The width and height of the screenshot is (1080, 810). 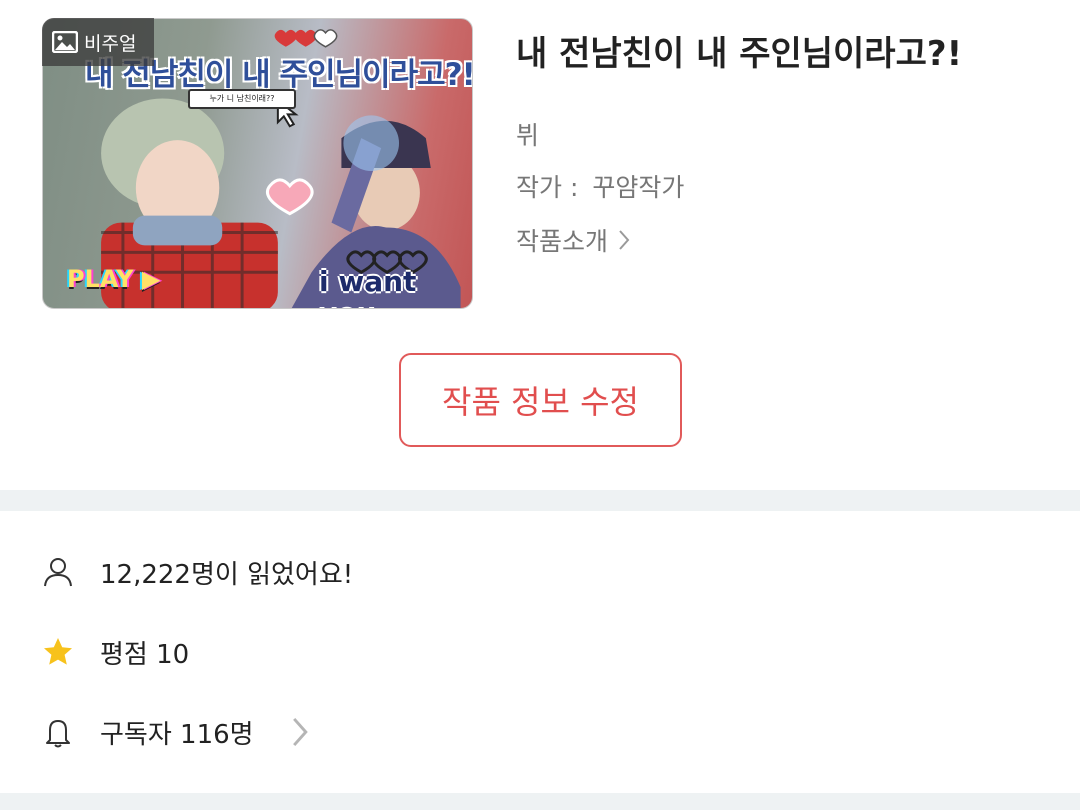 What do you see at coordinates (110, 43) in the screenshot?
I see `visual-badge-label: 비주얼` at bounding box center [110, 43].